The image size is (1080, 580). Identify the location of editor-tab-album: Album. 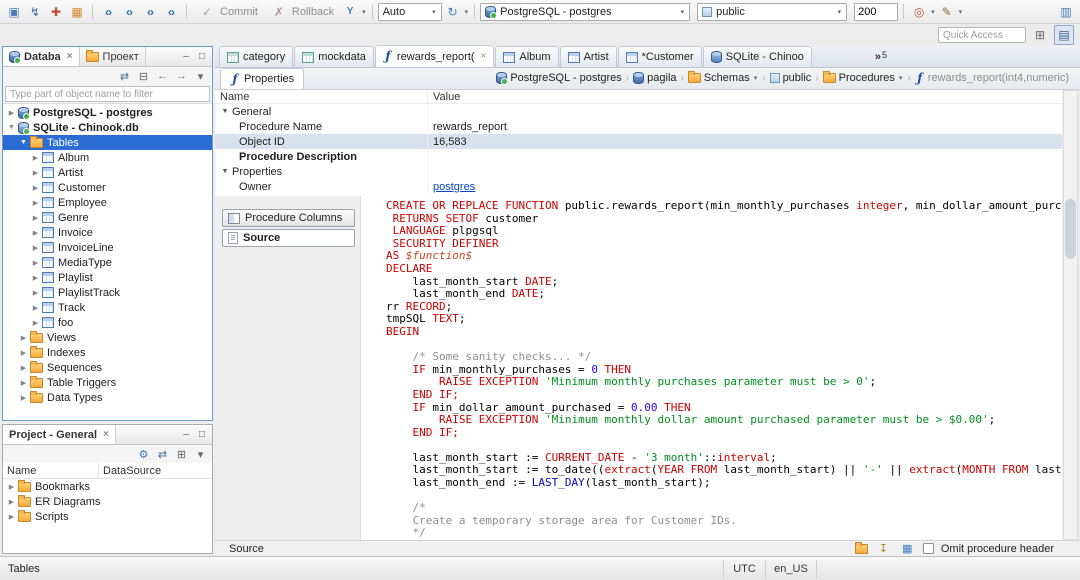
(527, 56).